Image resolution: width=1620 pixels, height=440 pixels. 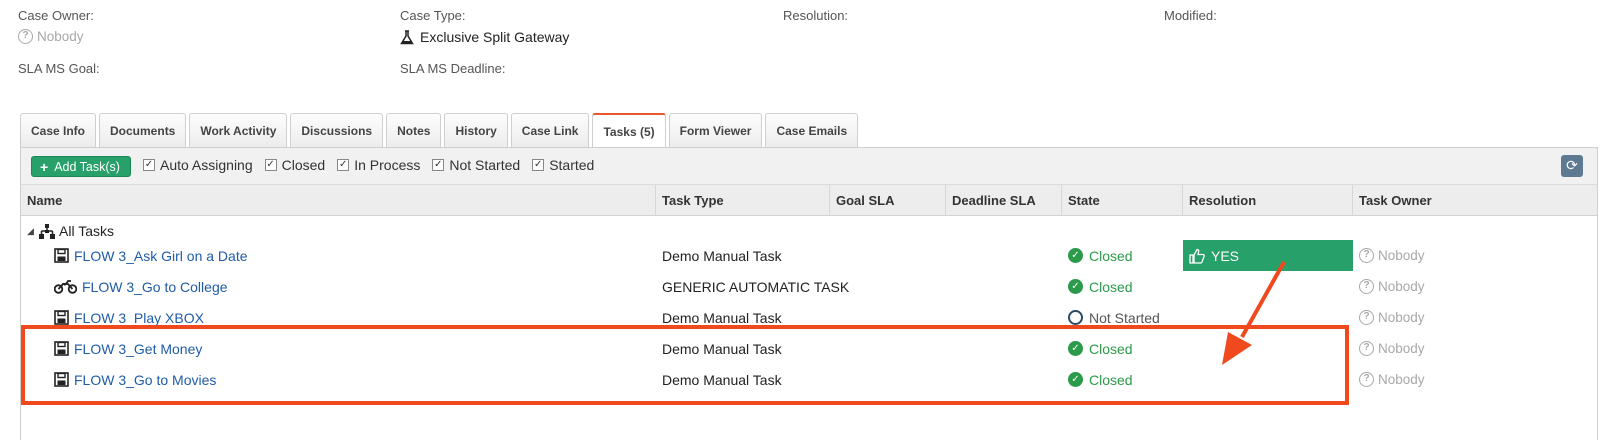 I want to click on tab-form-viewer: Form Viewer, so click(x=715, y=130).